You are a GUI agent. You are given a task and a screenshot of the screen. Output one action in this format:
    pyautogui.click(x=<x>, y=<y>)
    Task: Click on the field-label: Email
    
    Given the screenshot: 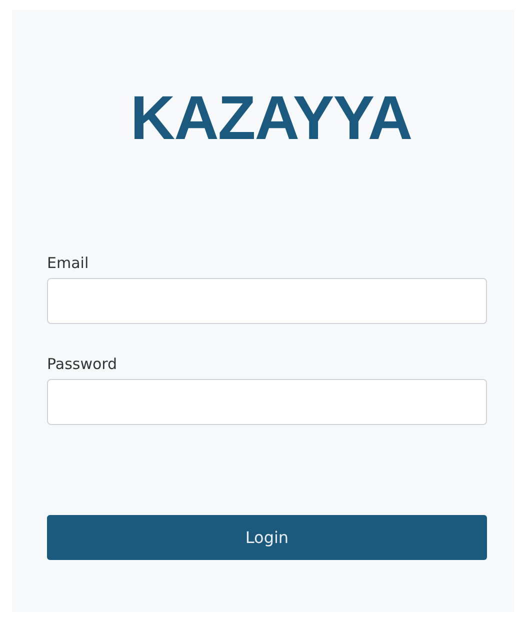 What is the action you would take?
    pyautogui.click(x=68, y=263)
    